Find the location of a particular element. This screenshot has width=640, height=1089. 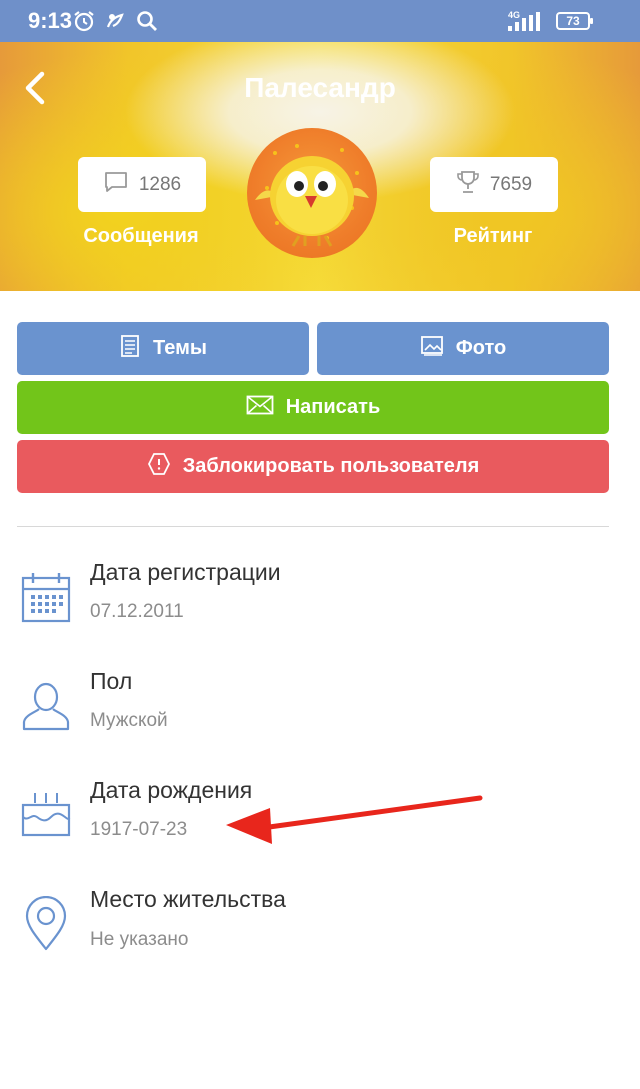

residence-label: Место жительства is located at coordinates (188, 899).